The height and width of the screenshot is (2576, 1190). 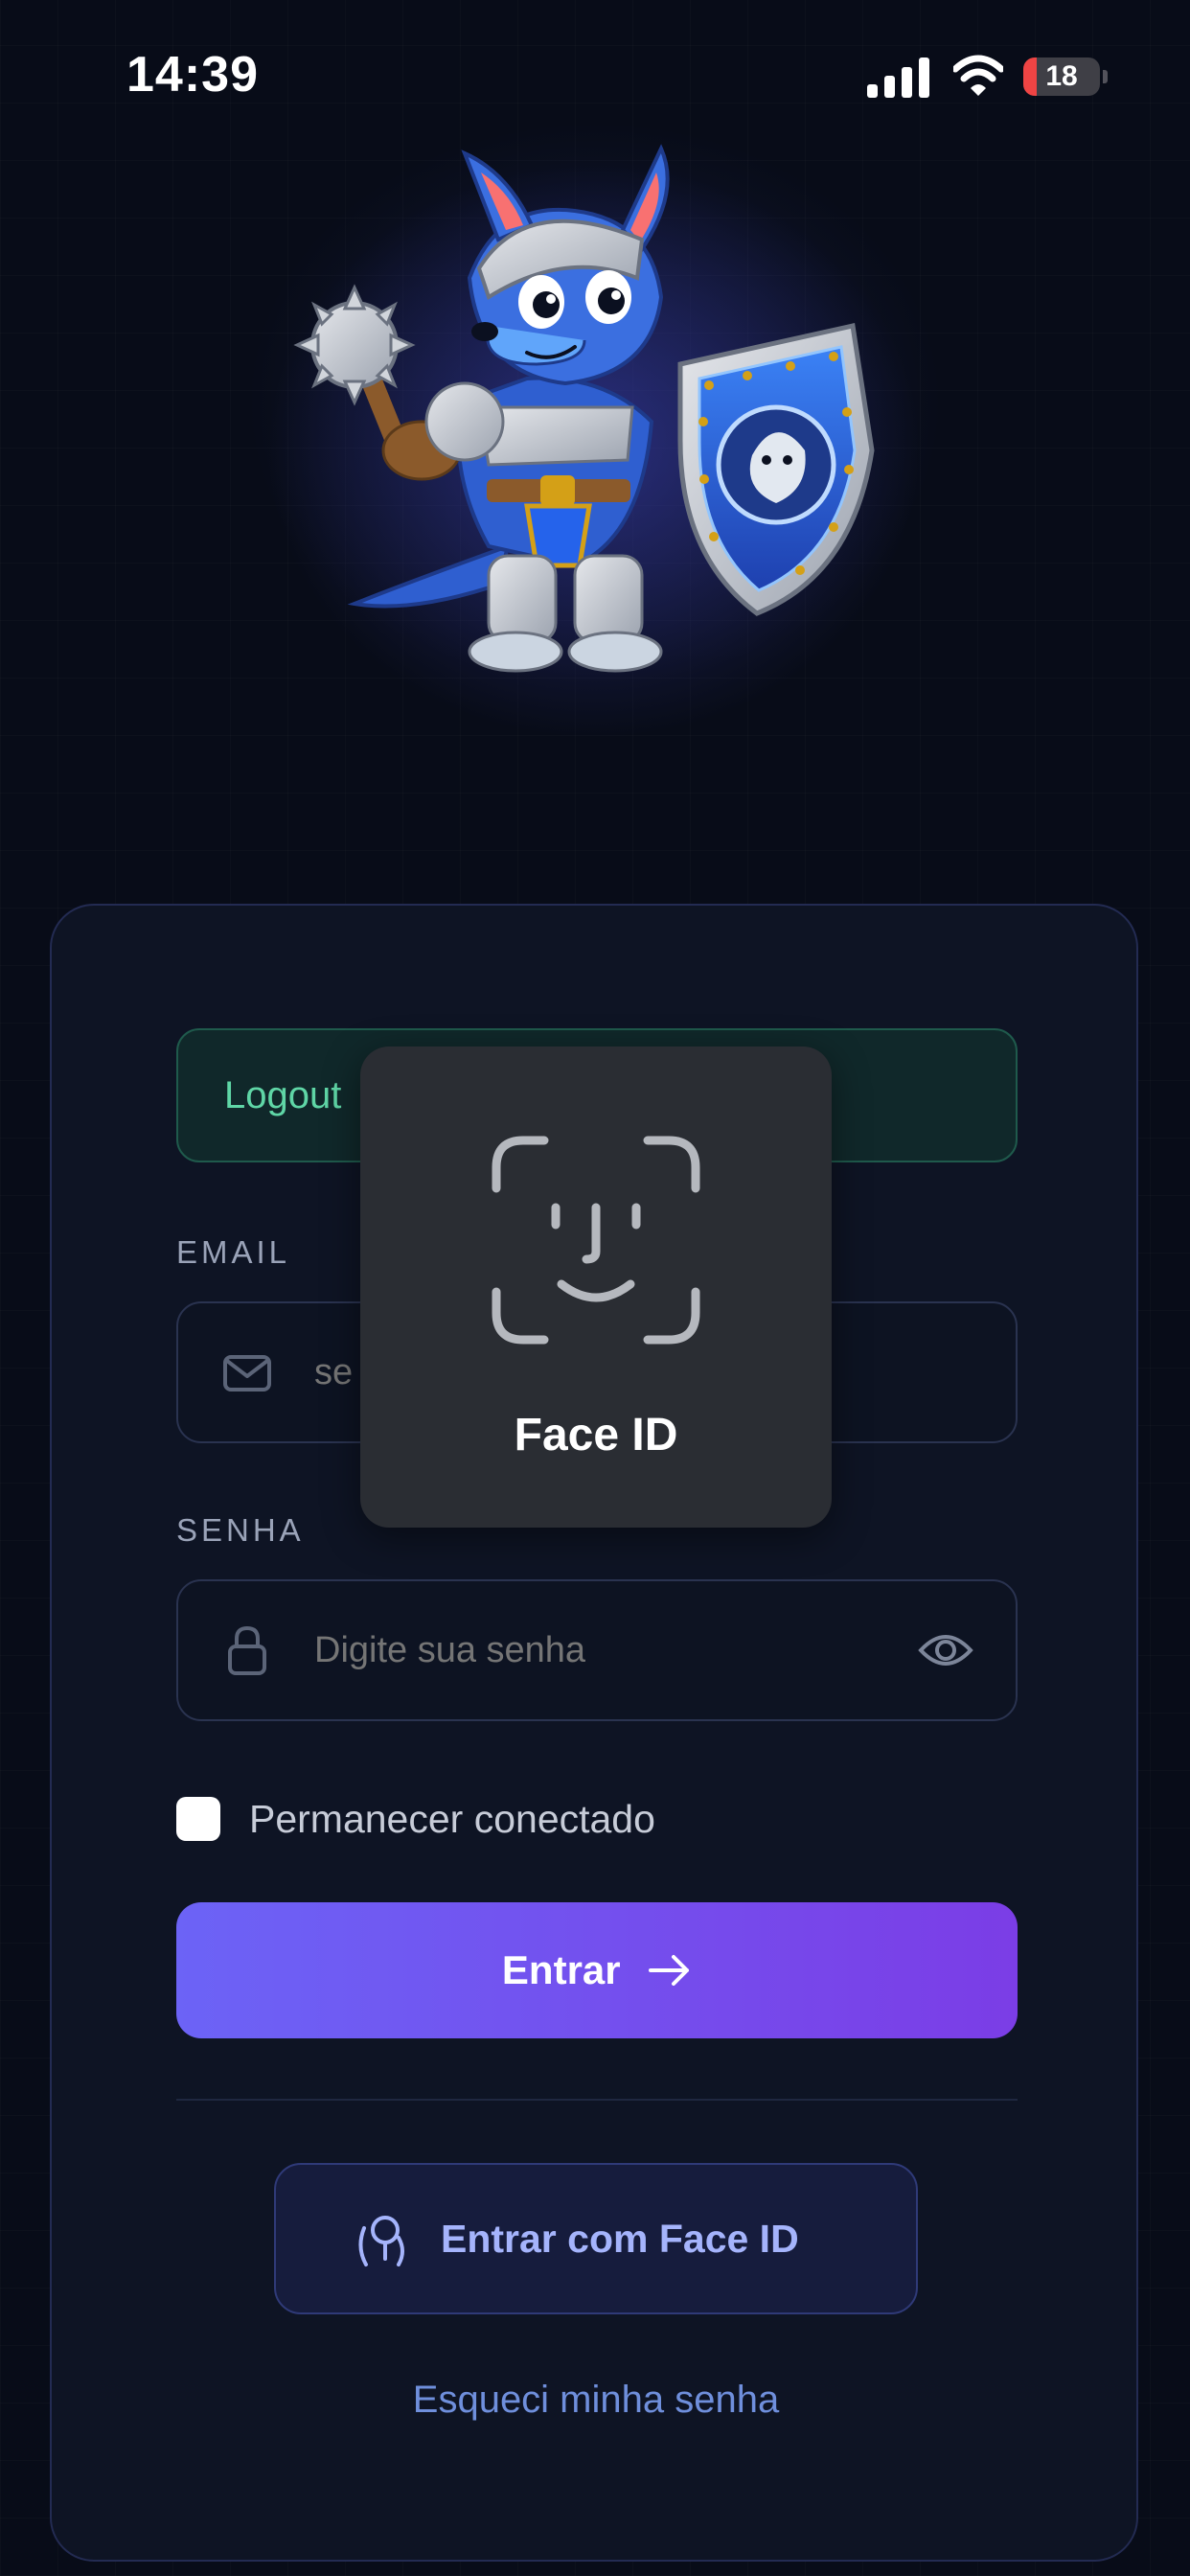 I want to click on login-button: Entrar, so click(x=597, y=1970).